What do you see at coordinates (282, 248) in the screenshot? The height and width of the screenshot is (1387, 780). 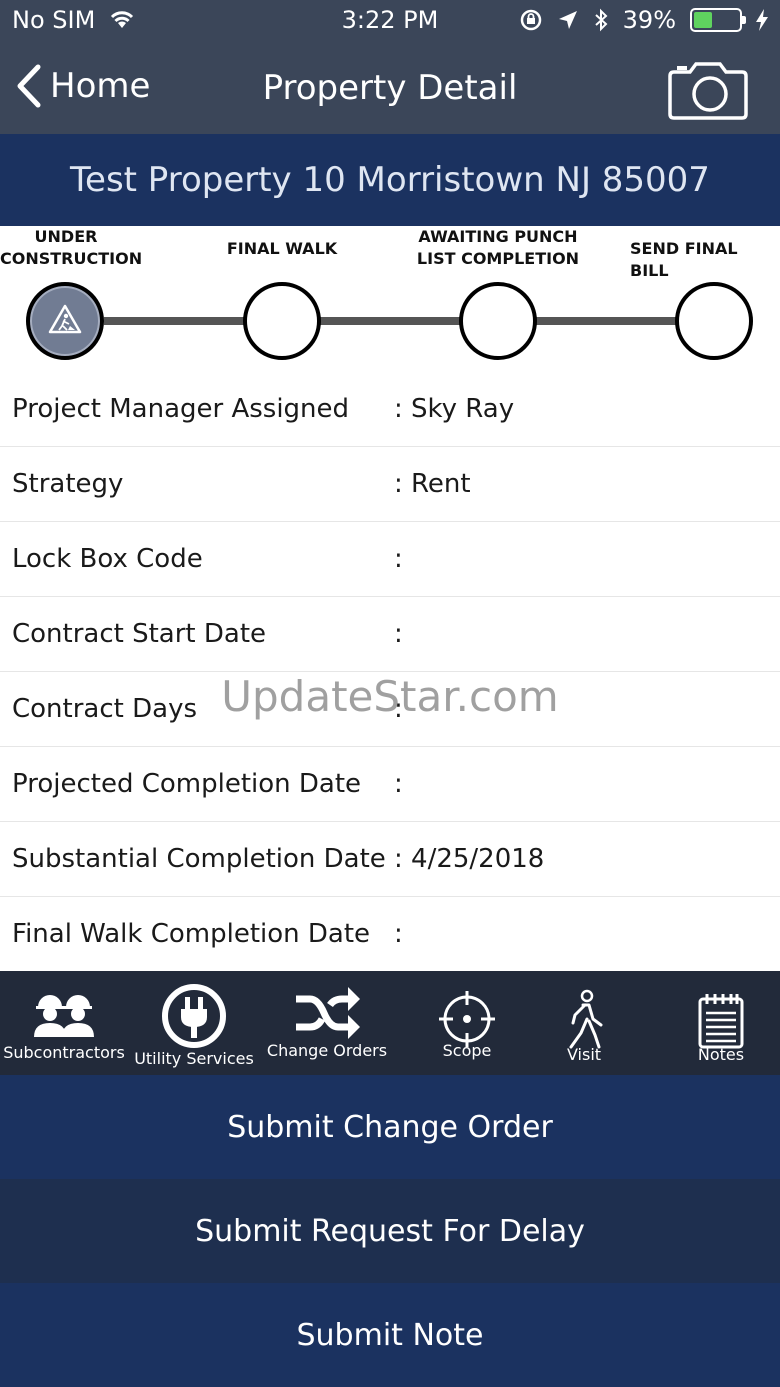 I see `step-label-final-walk: FINAL WALK` at bounding box center [282, 248].